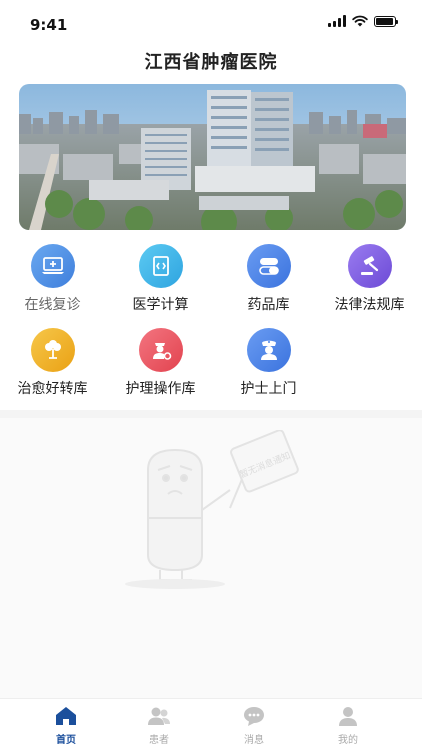 The image size is (422, 751). What do you see at coordinates (52, 266) in the screenshot?
I see `laptop-plus-icon` at bounding box center [52, 266].